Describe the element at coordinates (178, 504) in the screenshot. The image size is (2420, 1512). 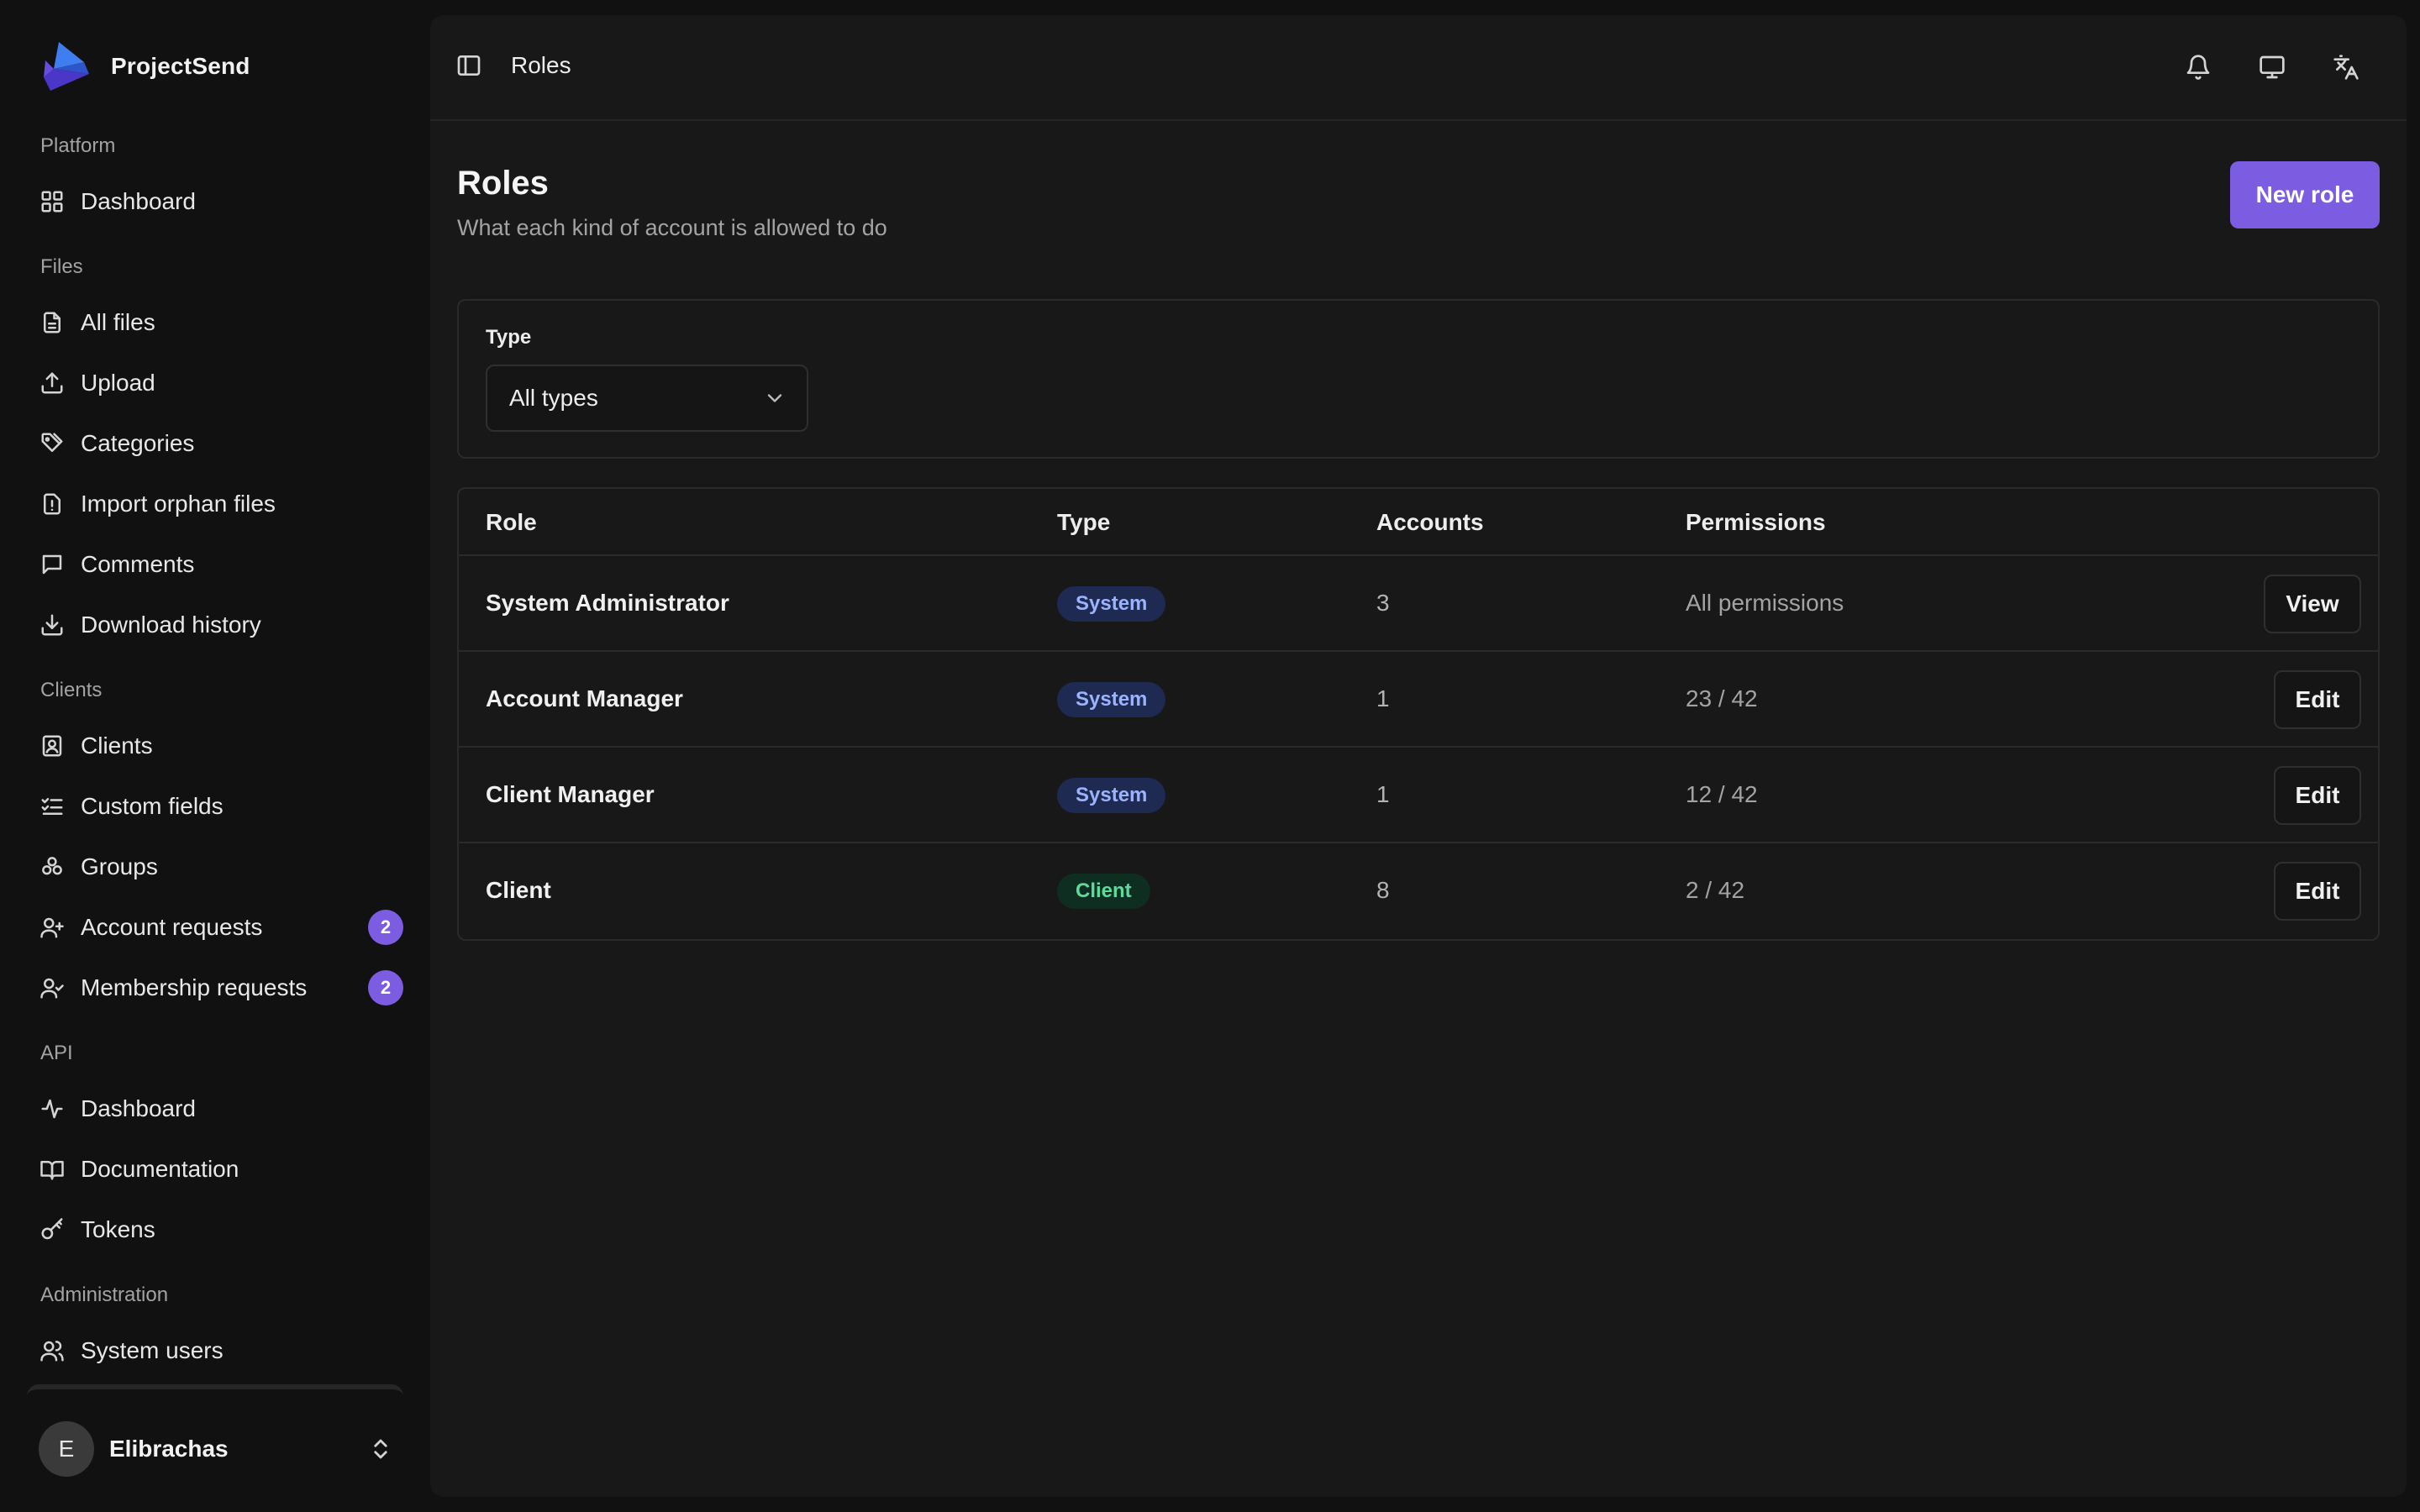
I see `sidebar-item-label: Import orphan files` at that location.